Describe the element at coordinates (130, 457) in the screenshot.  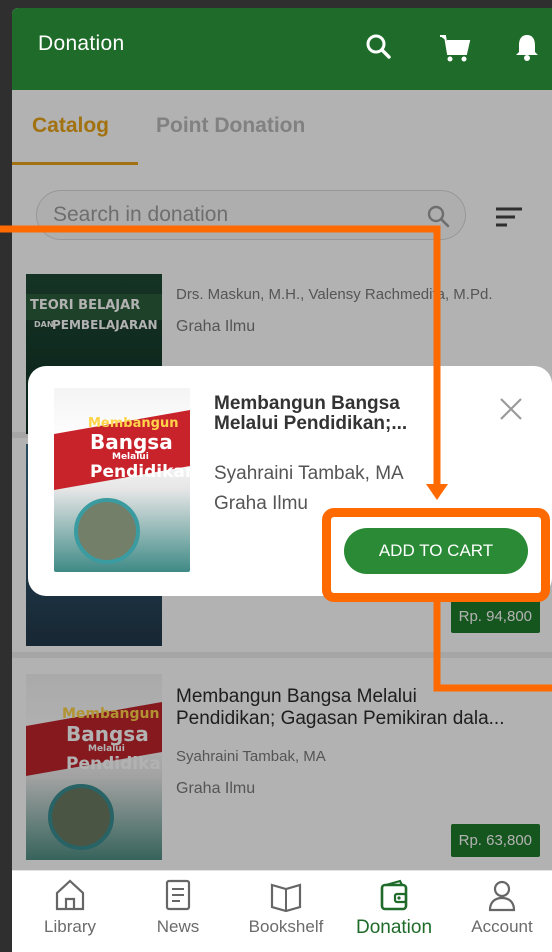
I see `popup-cover-word3: Melalui` at that location.